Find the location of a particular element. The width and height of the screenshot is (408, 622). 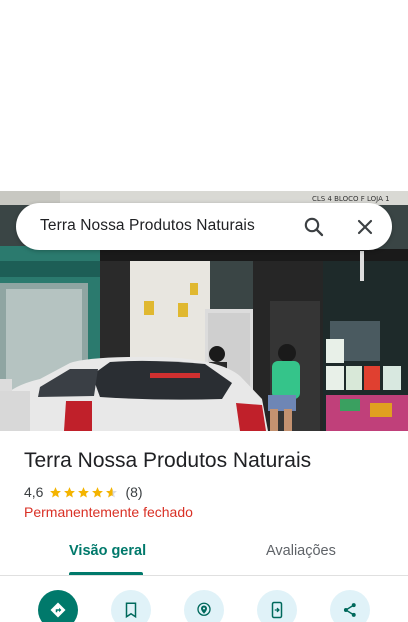

tab-reviews: Avaliações is located at coordinates (301, 551).